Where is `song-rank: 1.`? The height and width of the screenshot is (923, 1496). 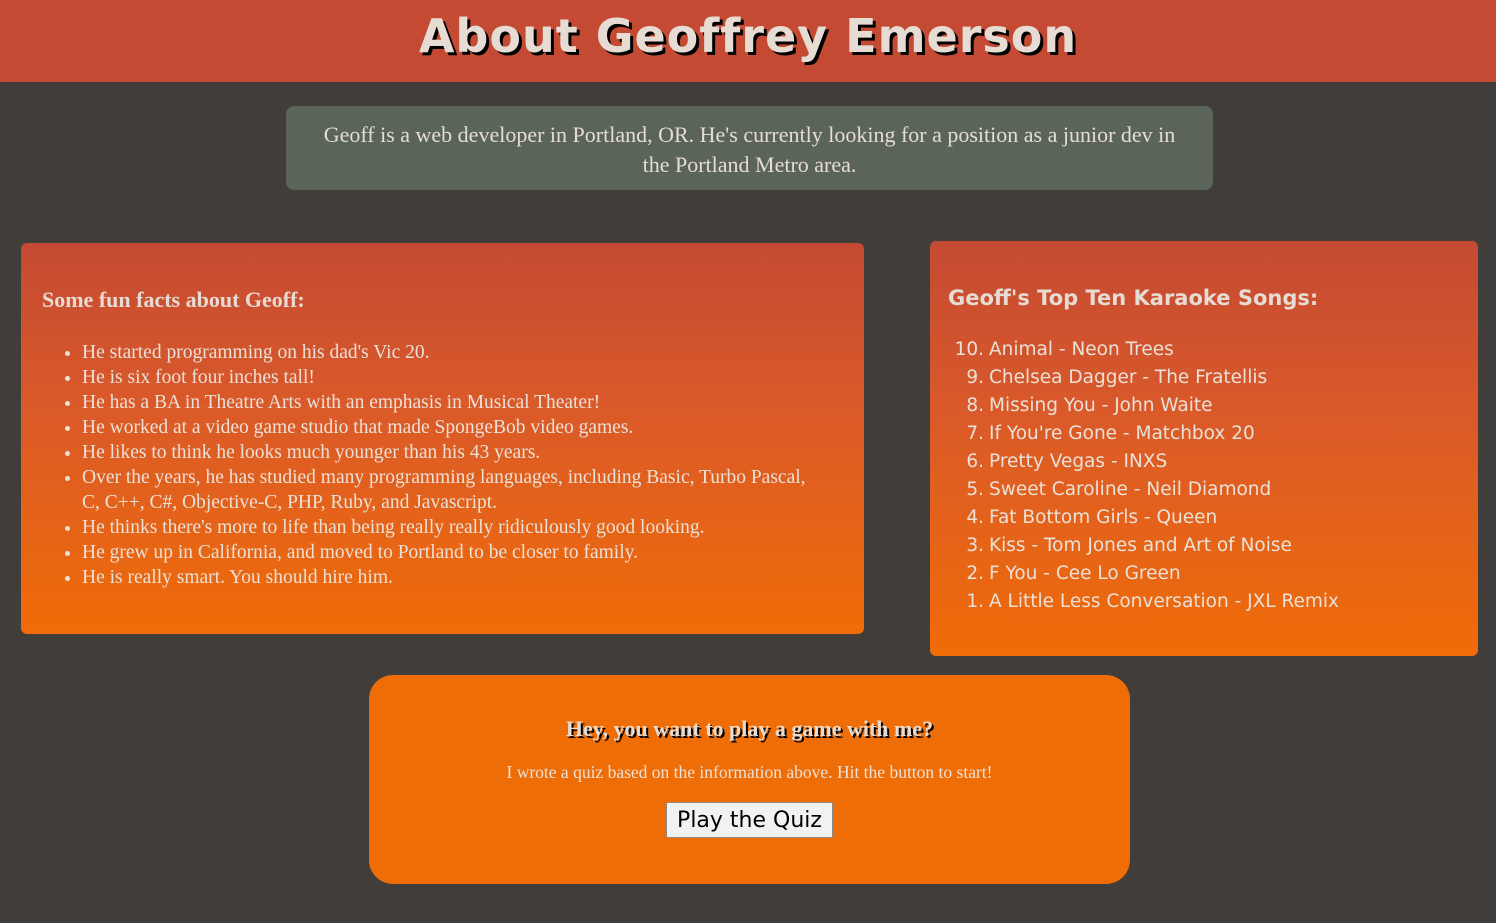
song-rank: 1. is located at coordinates (975, 601).